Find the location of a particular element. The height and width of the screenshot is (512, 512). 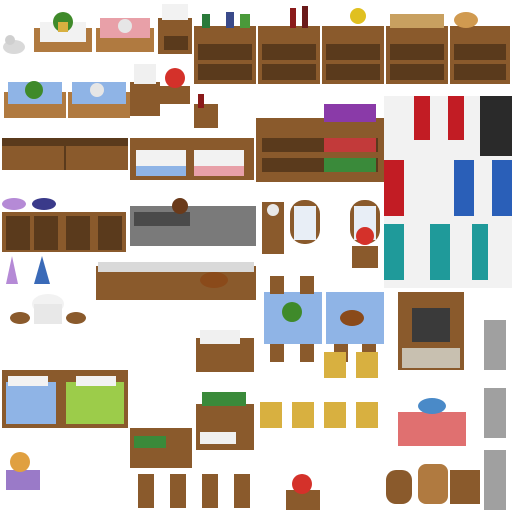

table-pink-cloth-teapot is located at coordinates (125, 35).